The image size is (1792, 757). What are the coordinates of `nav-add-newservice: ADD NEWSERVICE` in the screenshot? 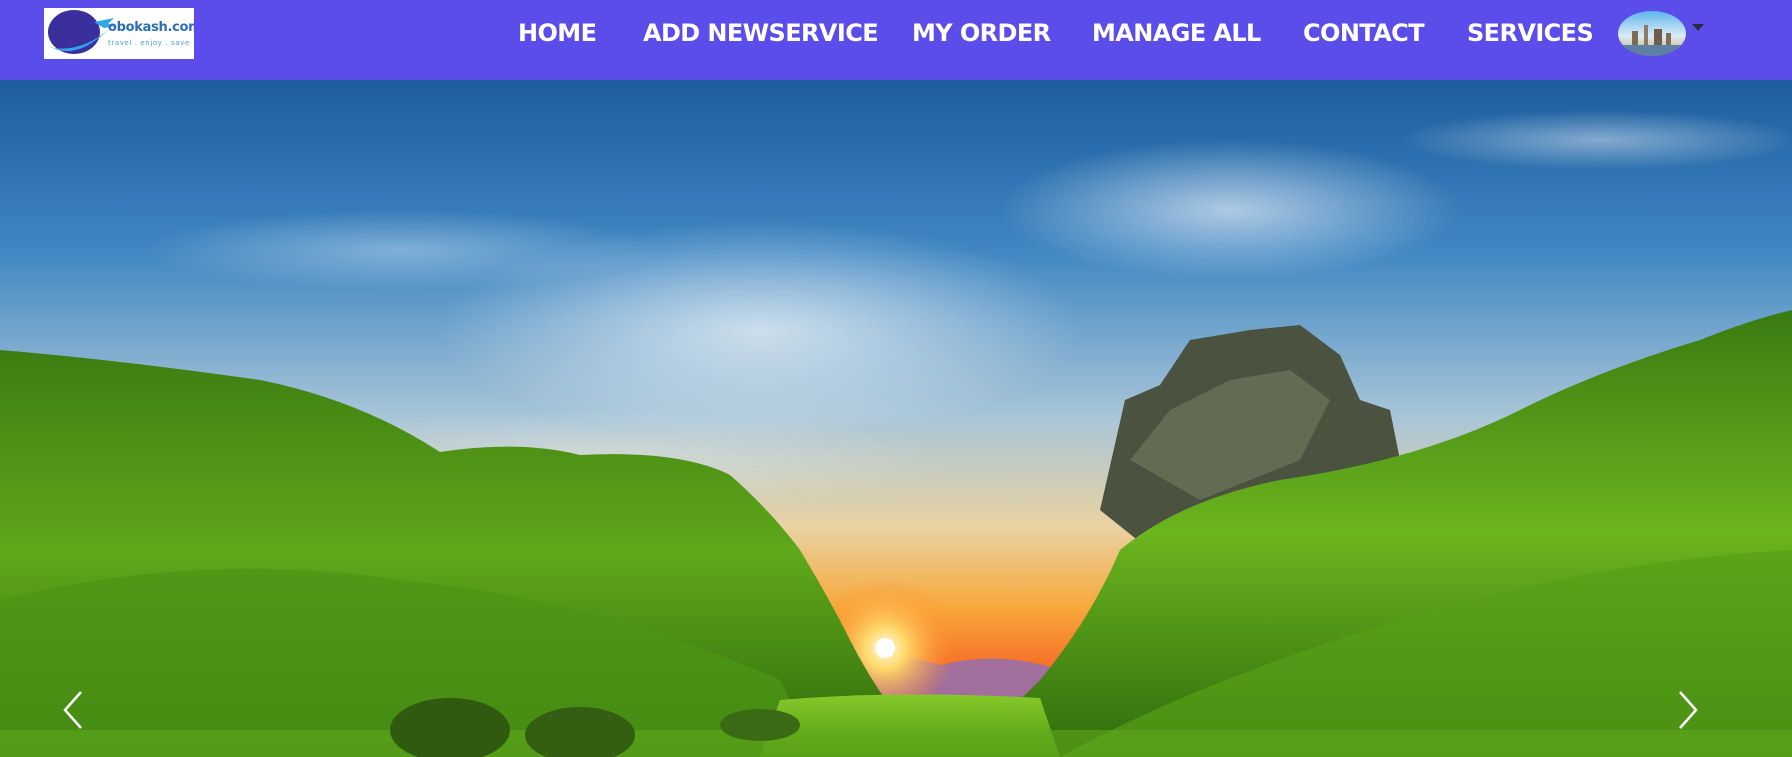 It's located at (761, 33).